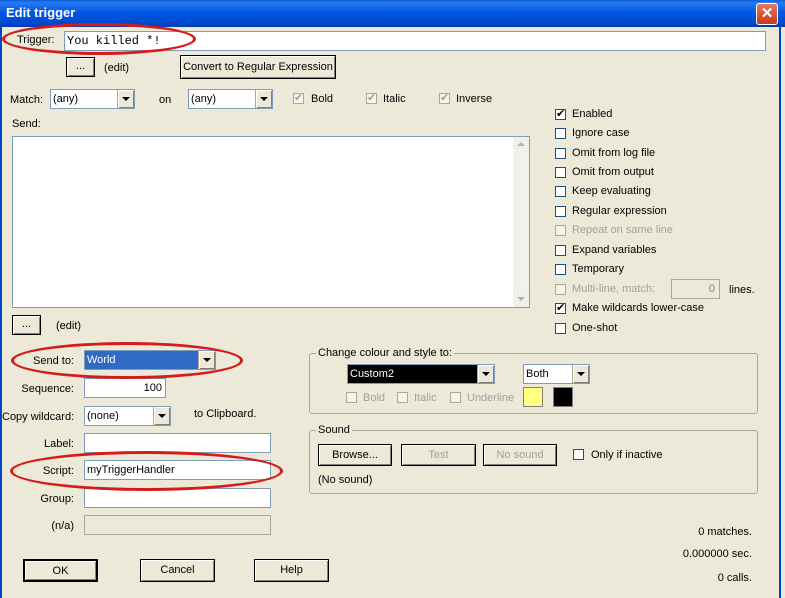 This screenshot has width=785, height=598. I want to click on na-input, so click(177, 525).